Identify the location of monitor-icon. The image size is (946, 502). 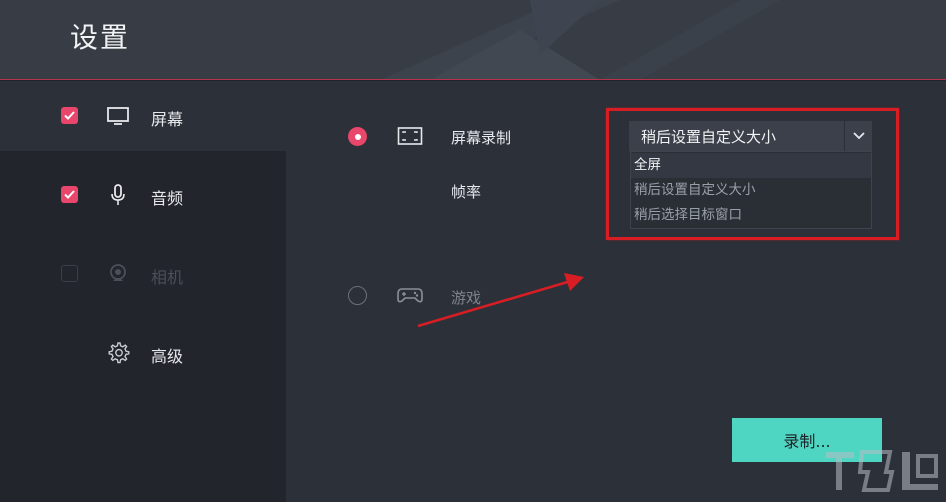
(118, 116).